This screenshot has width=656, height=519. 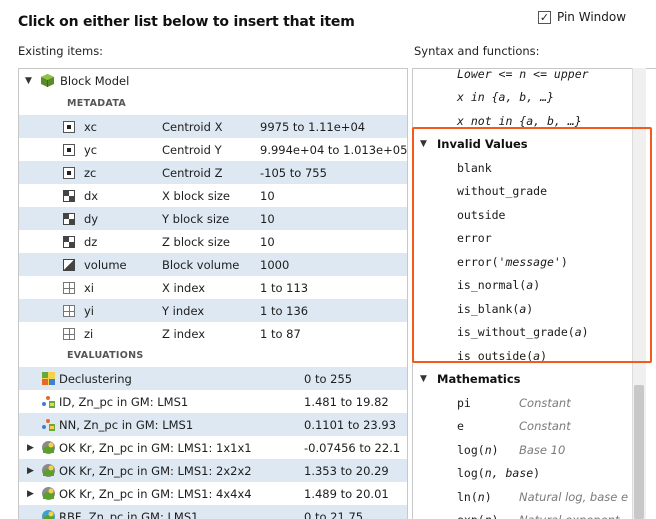 What do you see at coordinates (528, 380) in the screenshot?
I see `mathematics-header: ▼ Mathematics` at bounding box center [528, 380].